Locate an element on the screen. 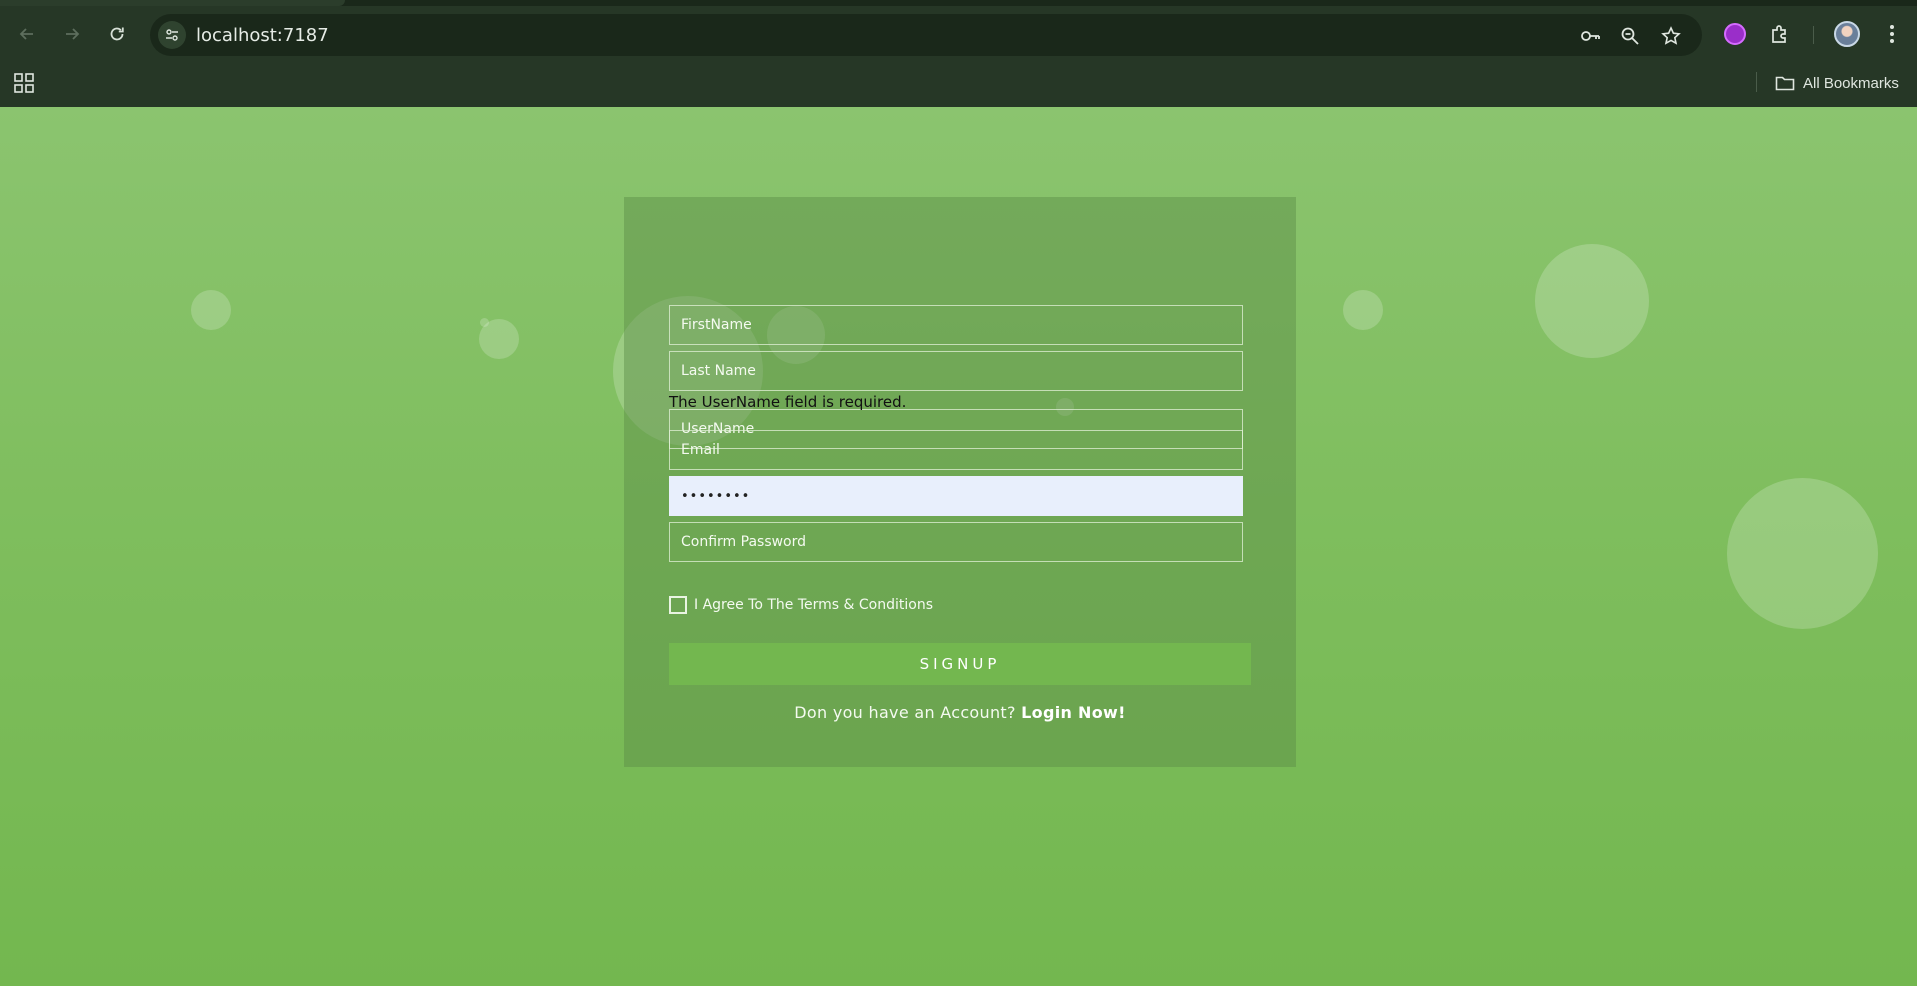  email-placeholder: Email is located at coordinates (700, 450).